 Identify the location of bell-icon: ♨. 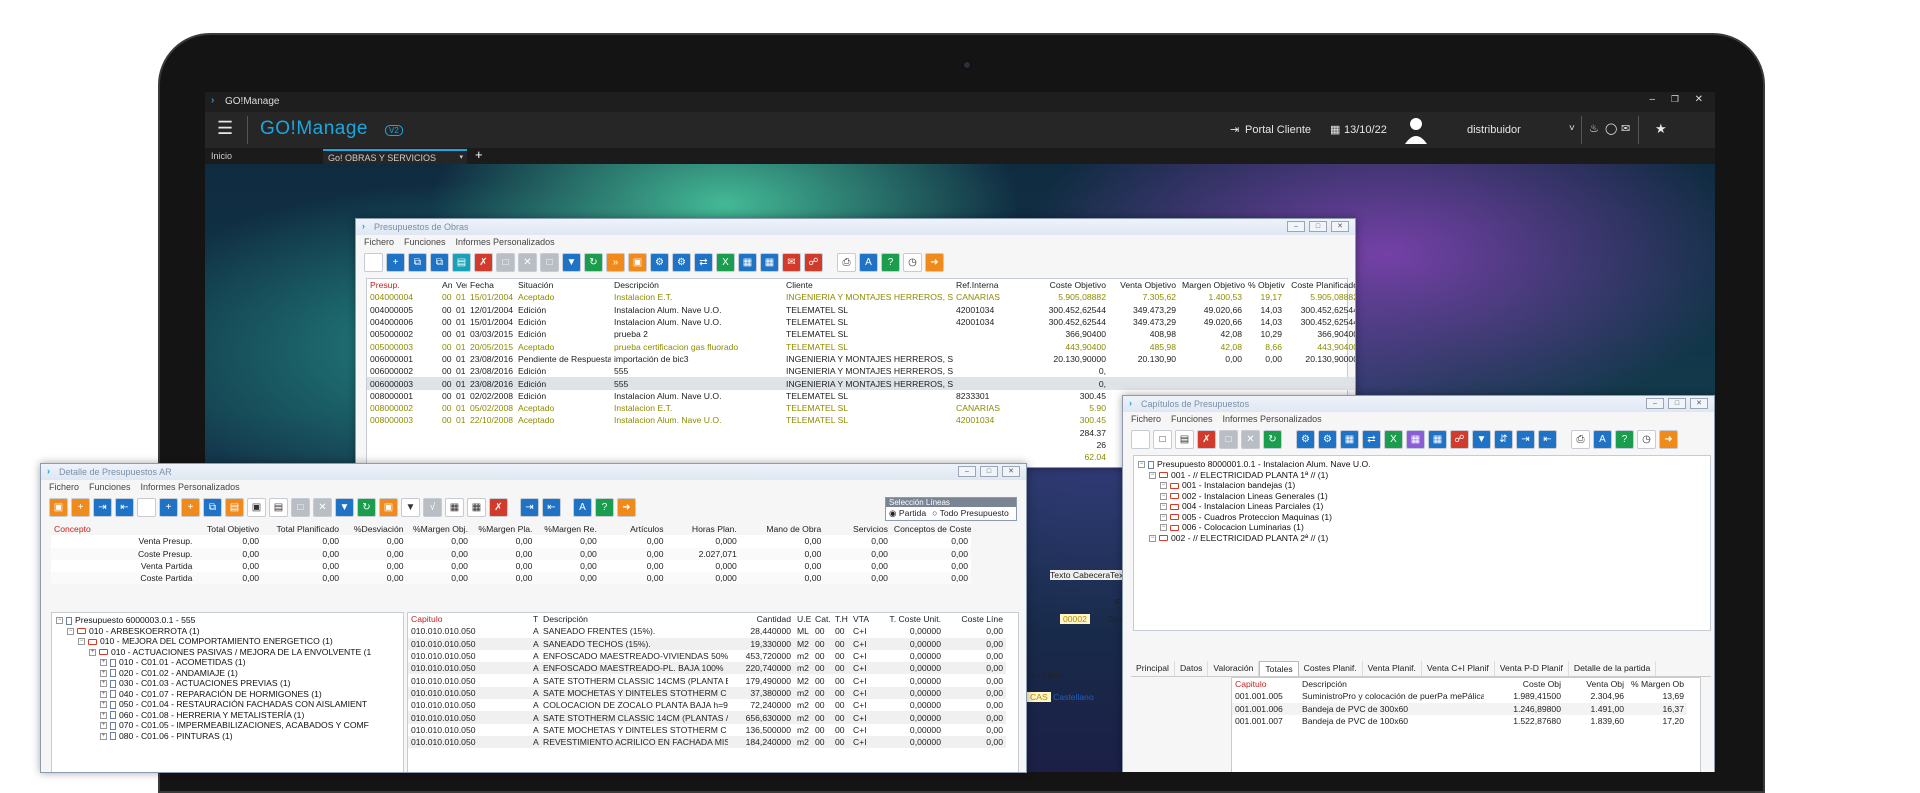
(1594, 128).